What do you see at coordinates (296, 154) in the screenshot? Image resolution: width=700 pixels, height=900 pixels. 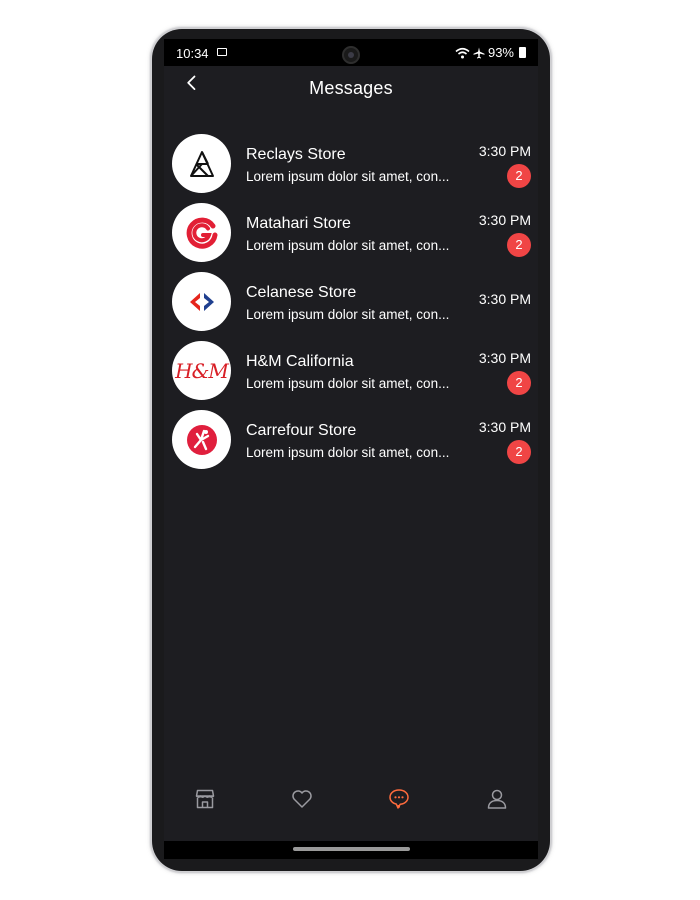 I see `conversation-name: Reclays Store` at bounding box center [296, 154].